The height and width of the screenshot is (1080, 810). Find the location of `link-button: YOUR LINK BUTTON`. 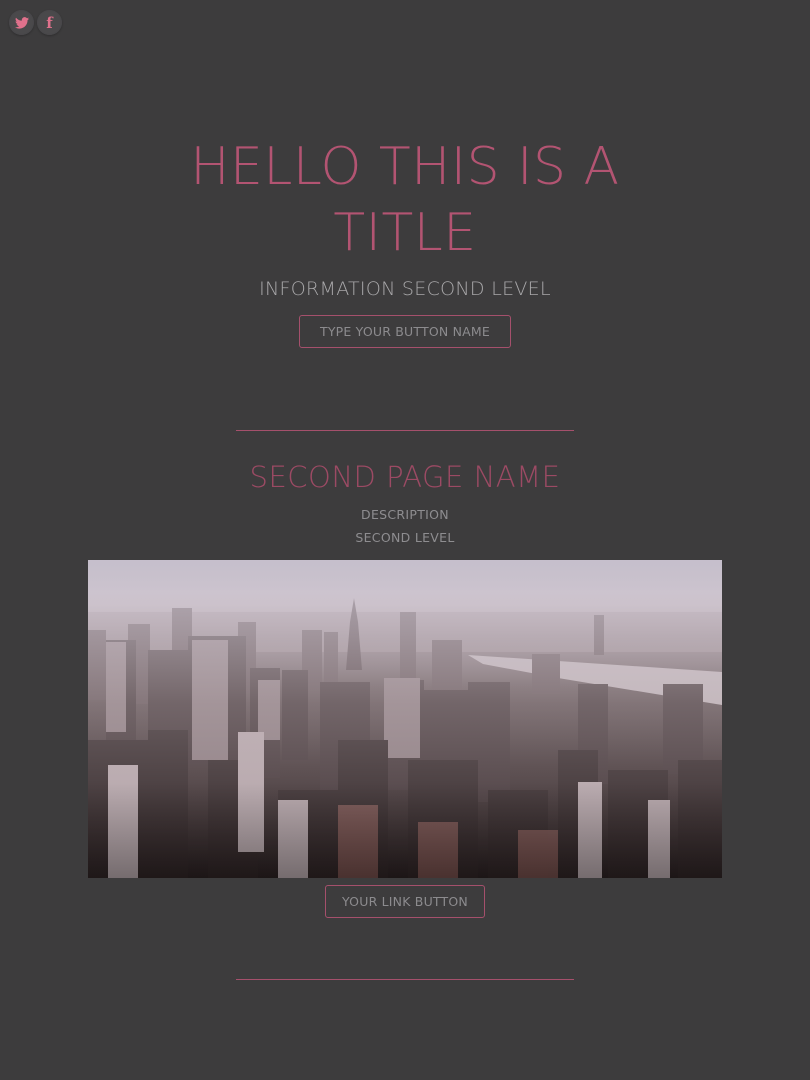

link-button: YOUR LINK BUTTON is located at coordinates (405, 901).